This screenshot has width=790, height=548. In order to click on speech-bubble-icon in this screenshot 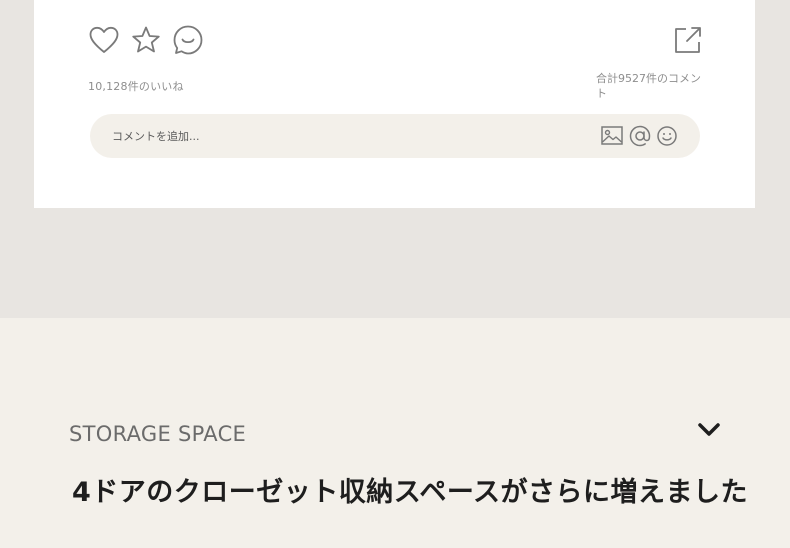, I will do `click(188, 40)`.